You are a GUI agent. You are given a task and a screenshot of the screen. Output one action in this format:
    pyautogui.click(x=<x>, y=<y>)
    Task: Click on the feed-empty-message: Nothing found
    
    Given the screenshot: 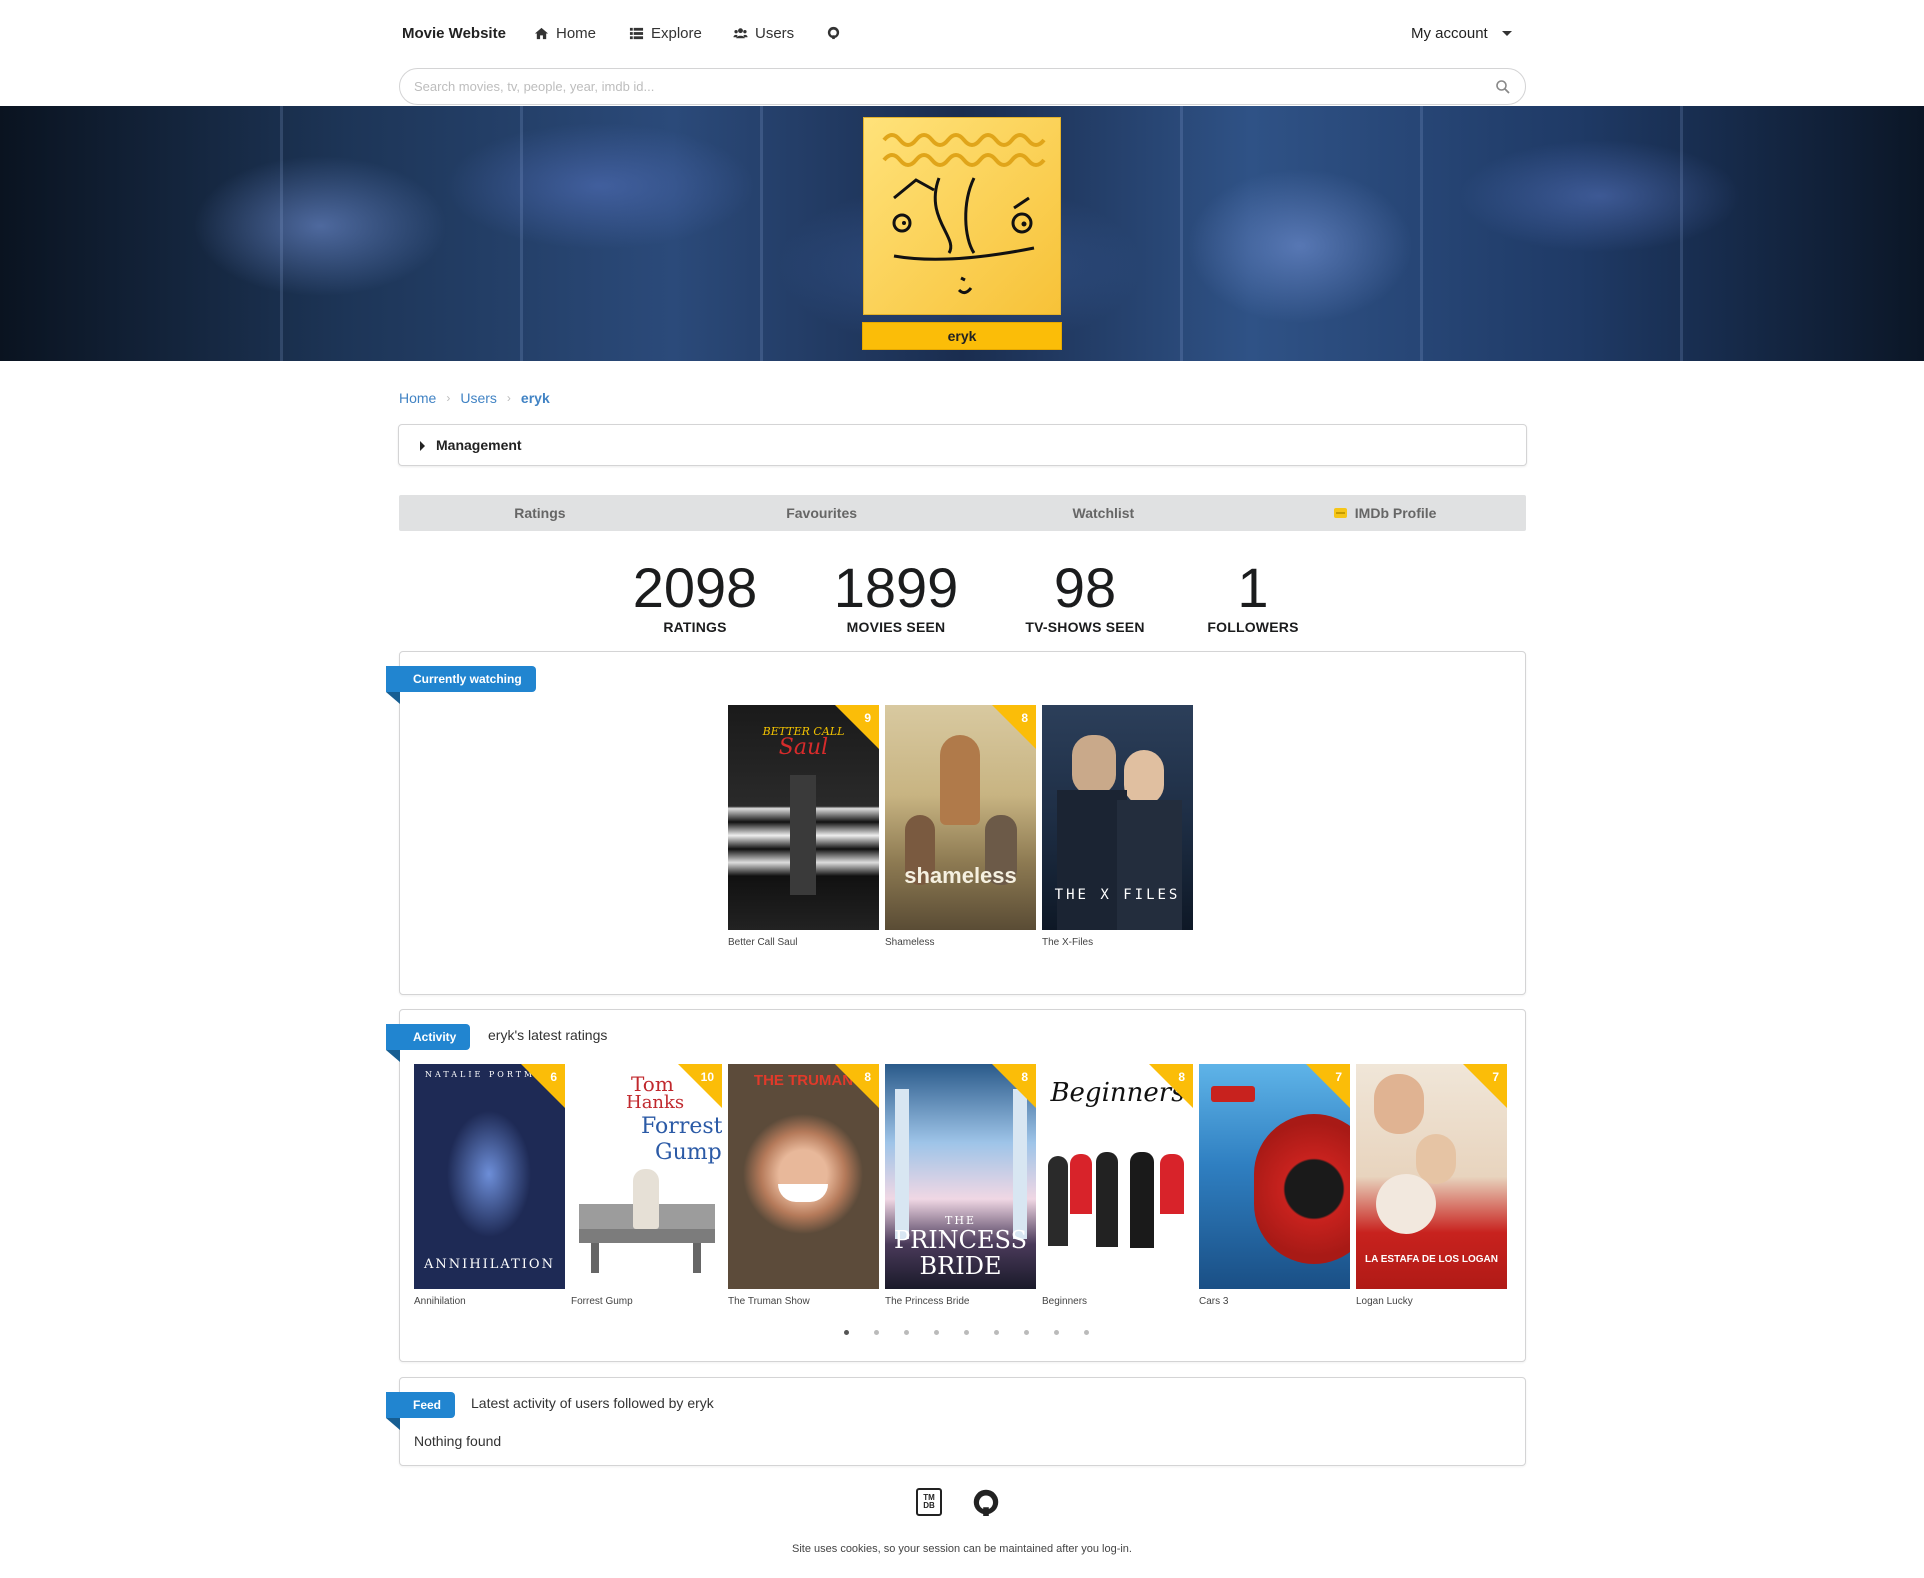 What is the action you would take?
    pyautogui.click(x=458, y=1441)
    